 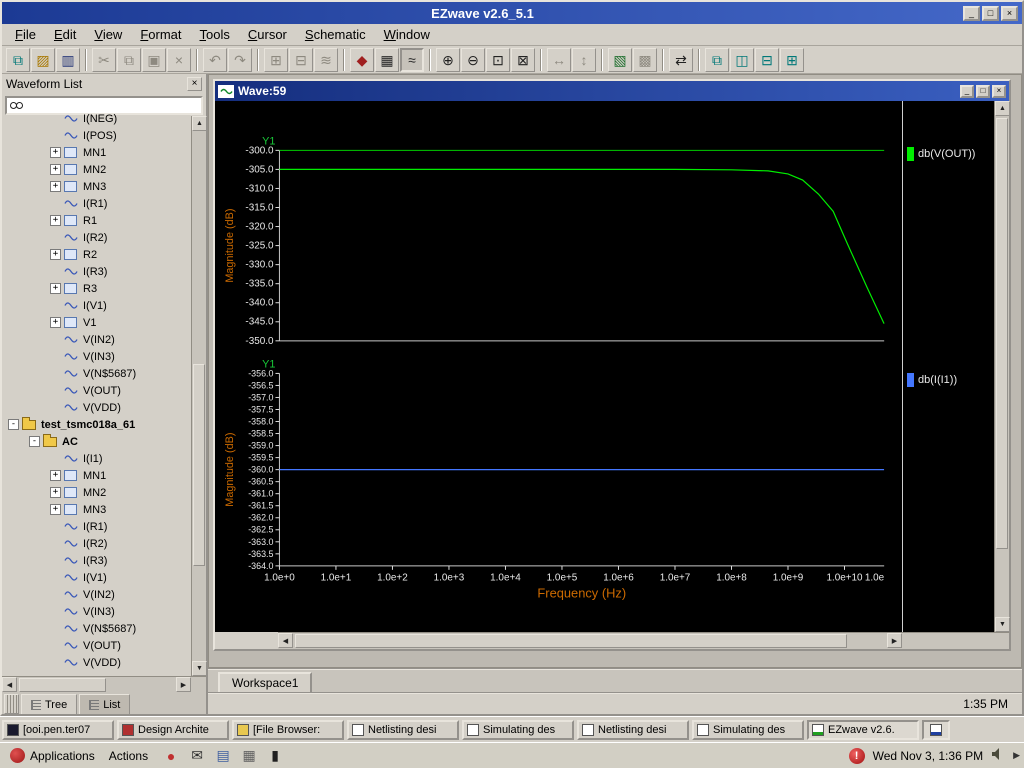 I want to click on panel-hide-button: ▶, so click(x=1016, y=755).